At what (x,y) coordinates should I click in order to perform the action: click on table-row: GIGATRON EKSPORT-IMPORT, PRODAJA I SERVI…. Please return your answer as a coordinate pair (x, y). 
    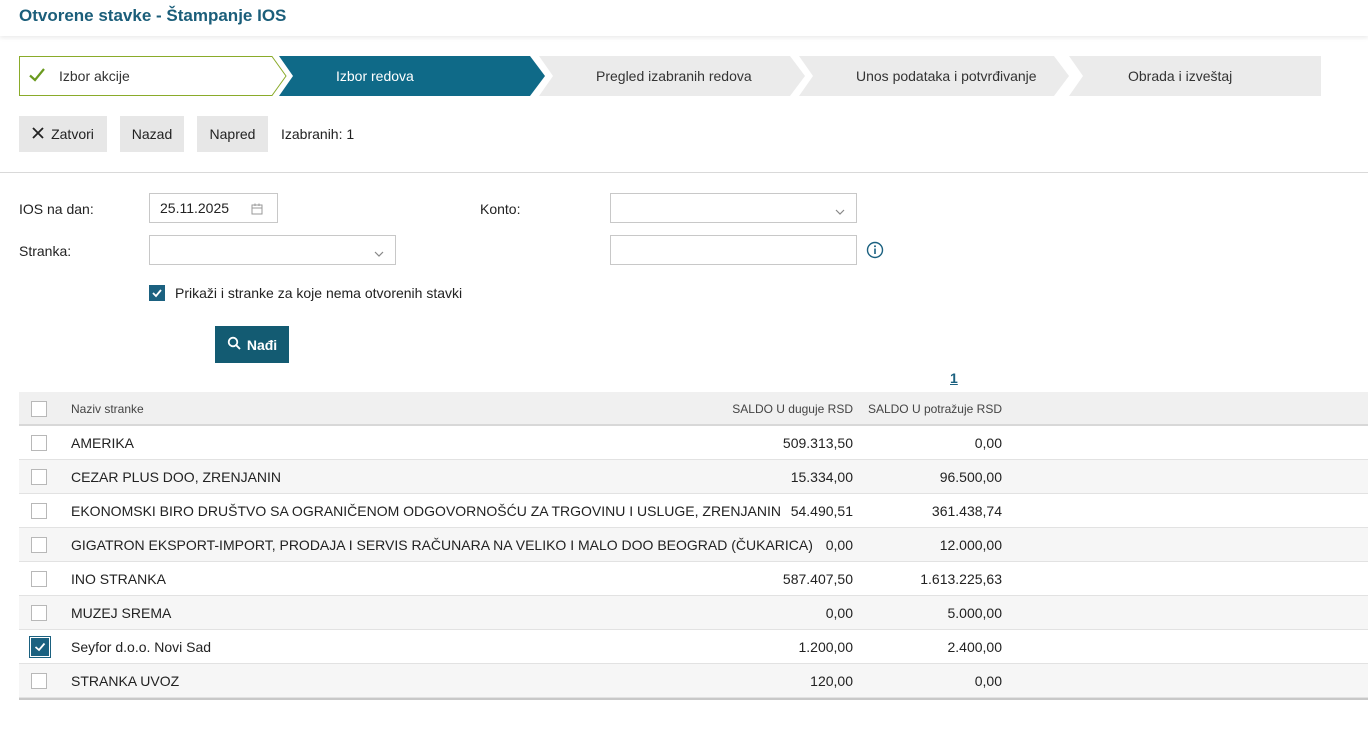
    Looking at the image, I should click on (693, 545).